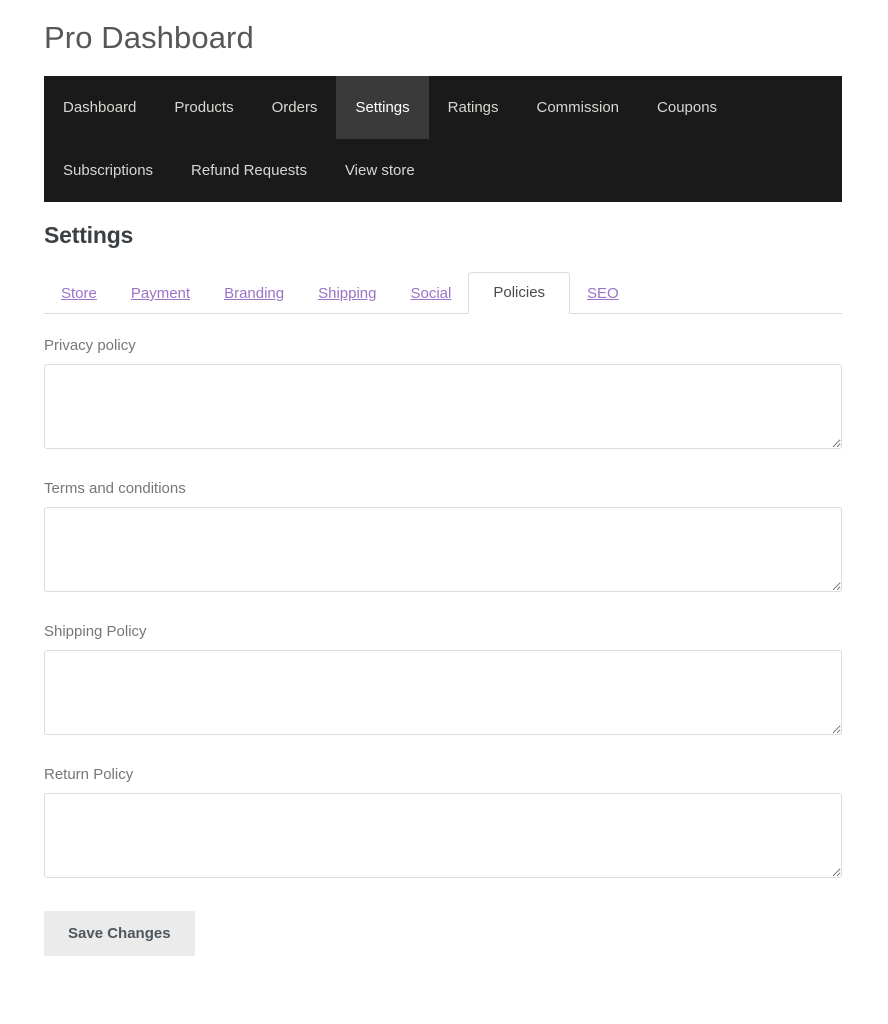  What do you see at coordinates (119, 933) in the screenshot?
I see `save-changes-button: Save Changes` at bounding box center [119, 933].